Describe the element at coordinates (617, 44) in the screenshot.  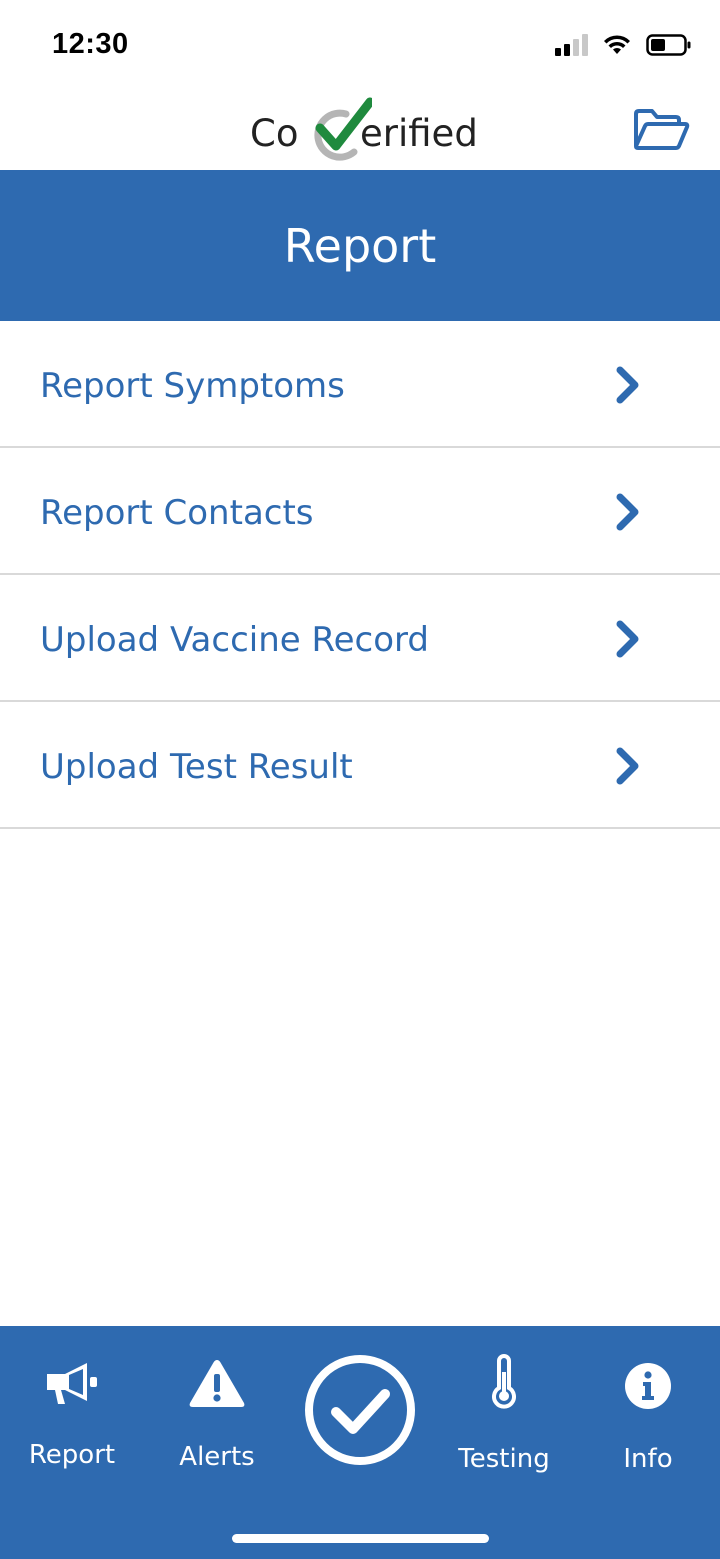
I see `wifi-icon` at that location.